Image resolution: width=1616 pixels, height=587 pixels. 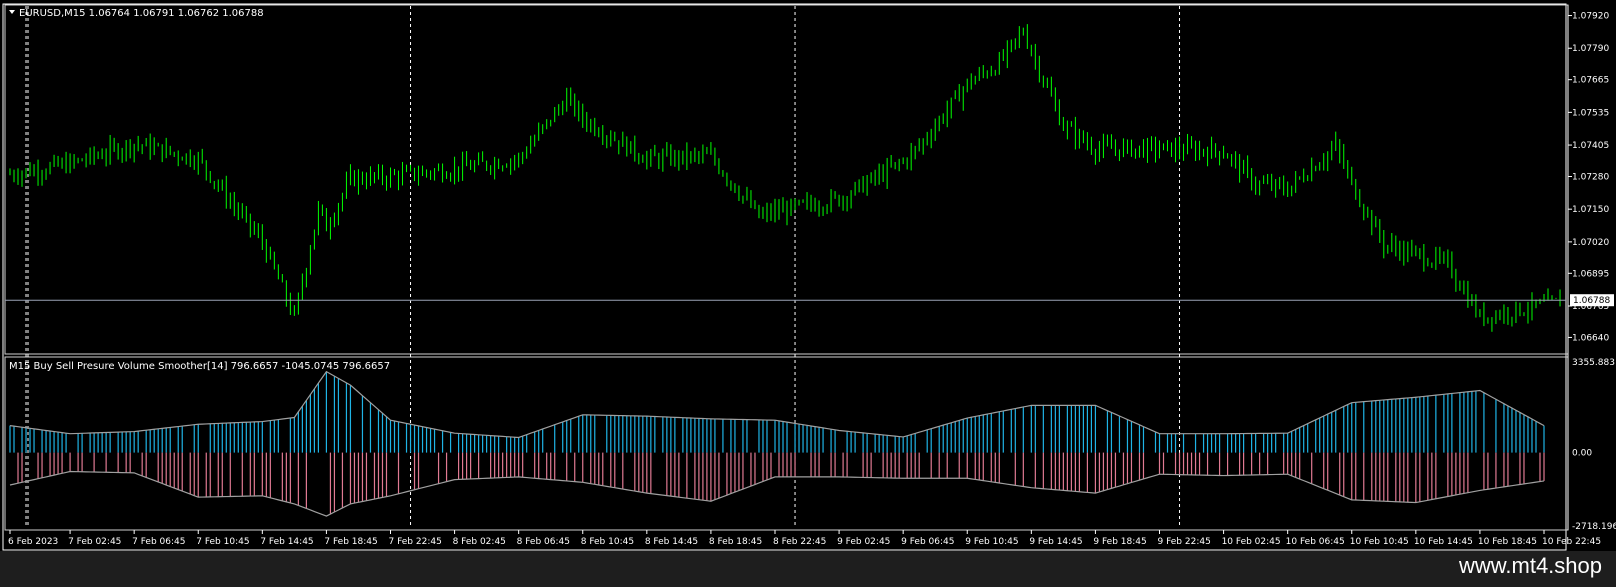 What do you see at coordinates (1379, 542) in the screenshot?
I see `x-tick-label: 10 Feb 10:45` at bounding box center [1379, 542].